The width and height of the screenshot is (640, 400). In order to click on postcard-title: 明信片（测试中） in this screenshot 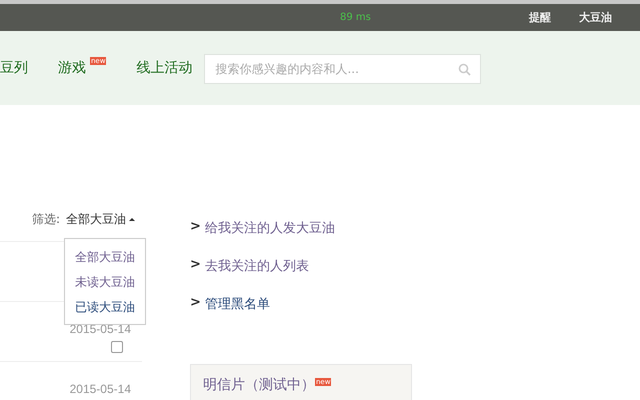, I will do `click(259, 385)`.